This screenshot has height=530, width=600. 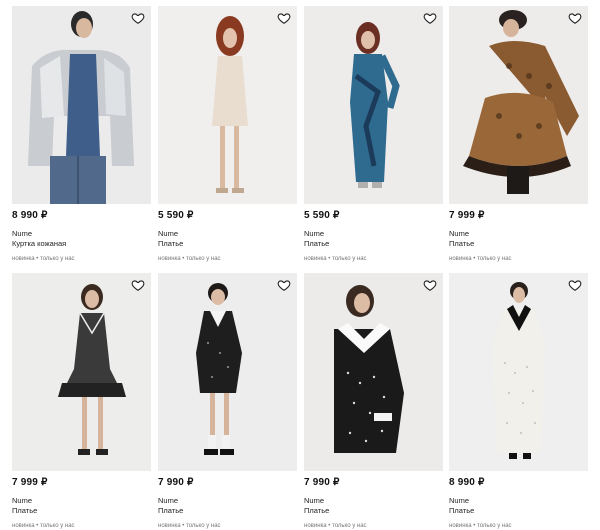 I want to click on product-name: Куртка кожаная, so click(x=81, y=244).